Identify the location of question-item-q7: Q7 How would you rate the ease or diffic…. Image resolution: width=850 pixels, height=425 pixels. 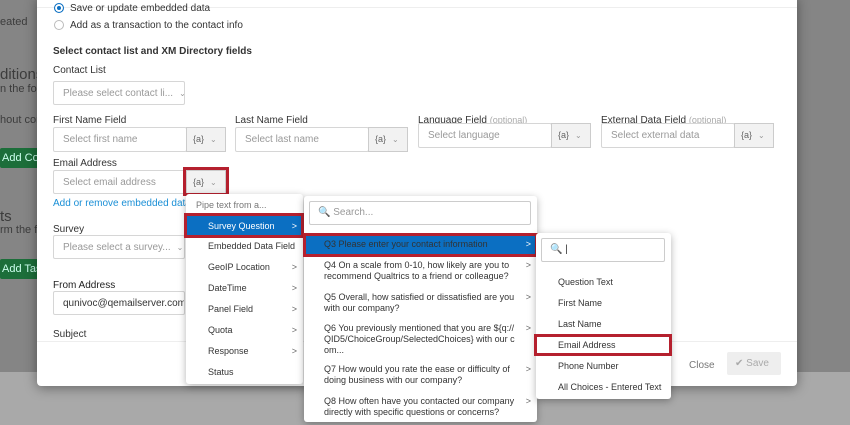
(420, 375).